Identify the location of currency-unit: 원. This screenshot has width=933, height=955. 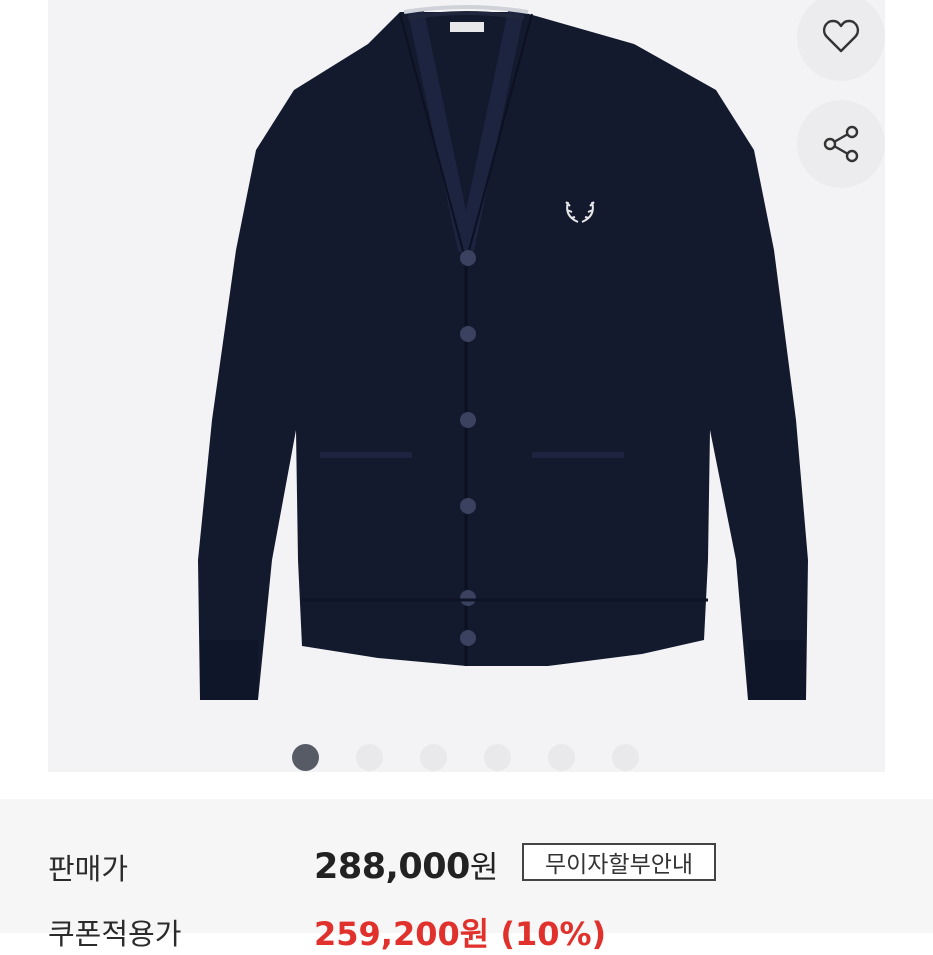
(484, 868).